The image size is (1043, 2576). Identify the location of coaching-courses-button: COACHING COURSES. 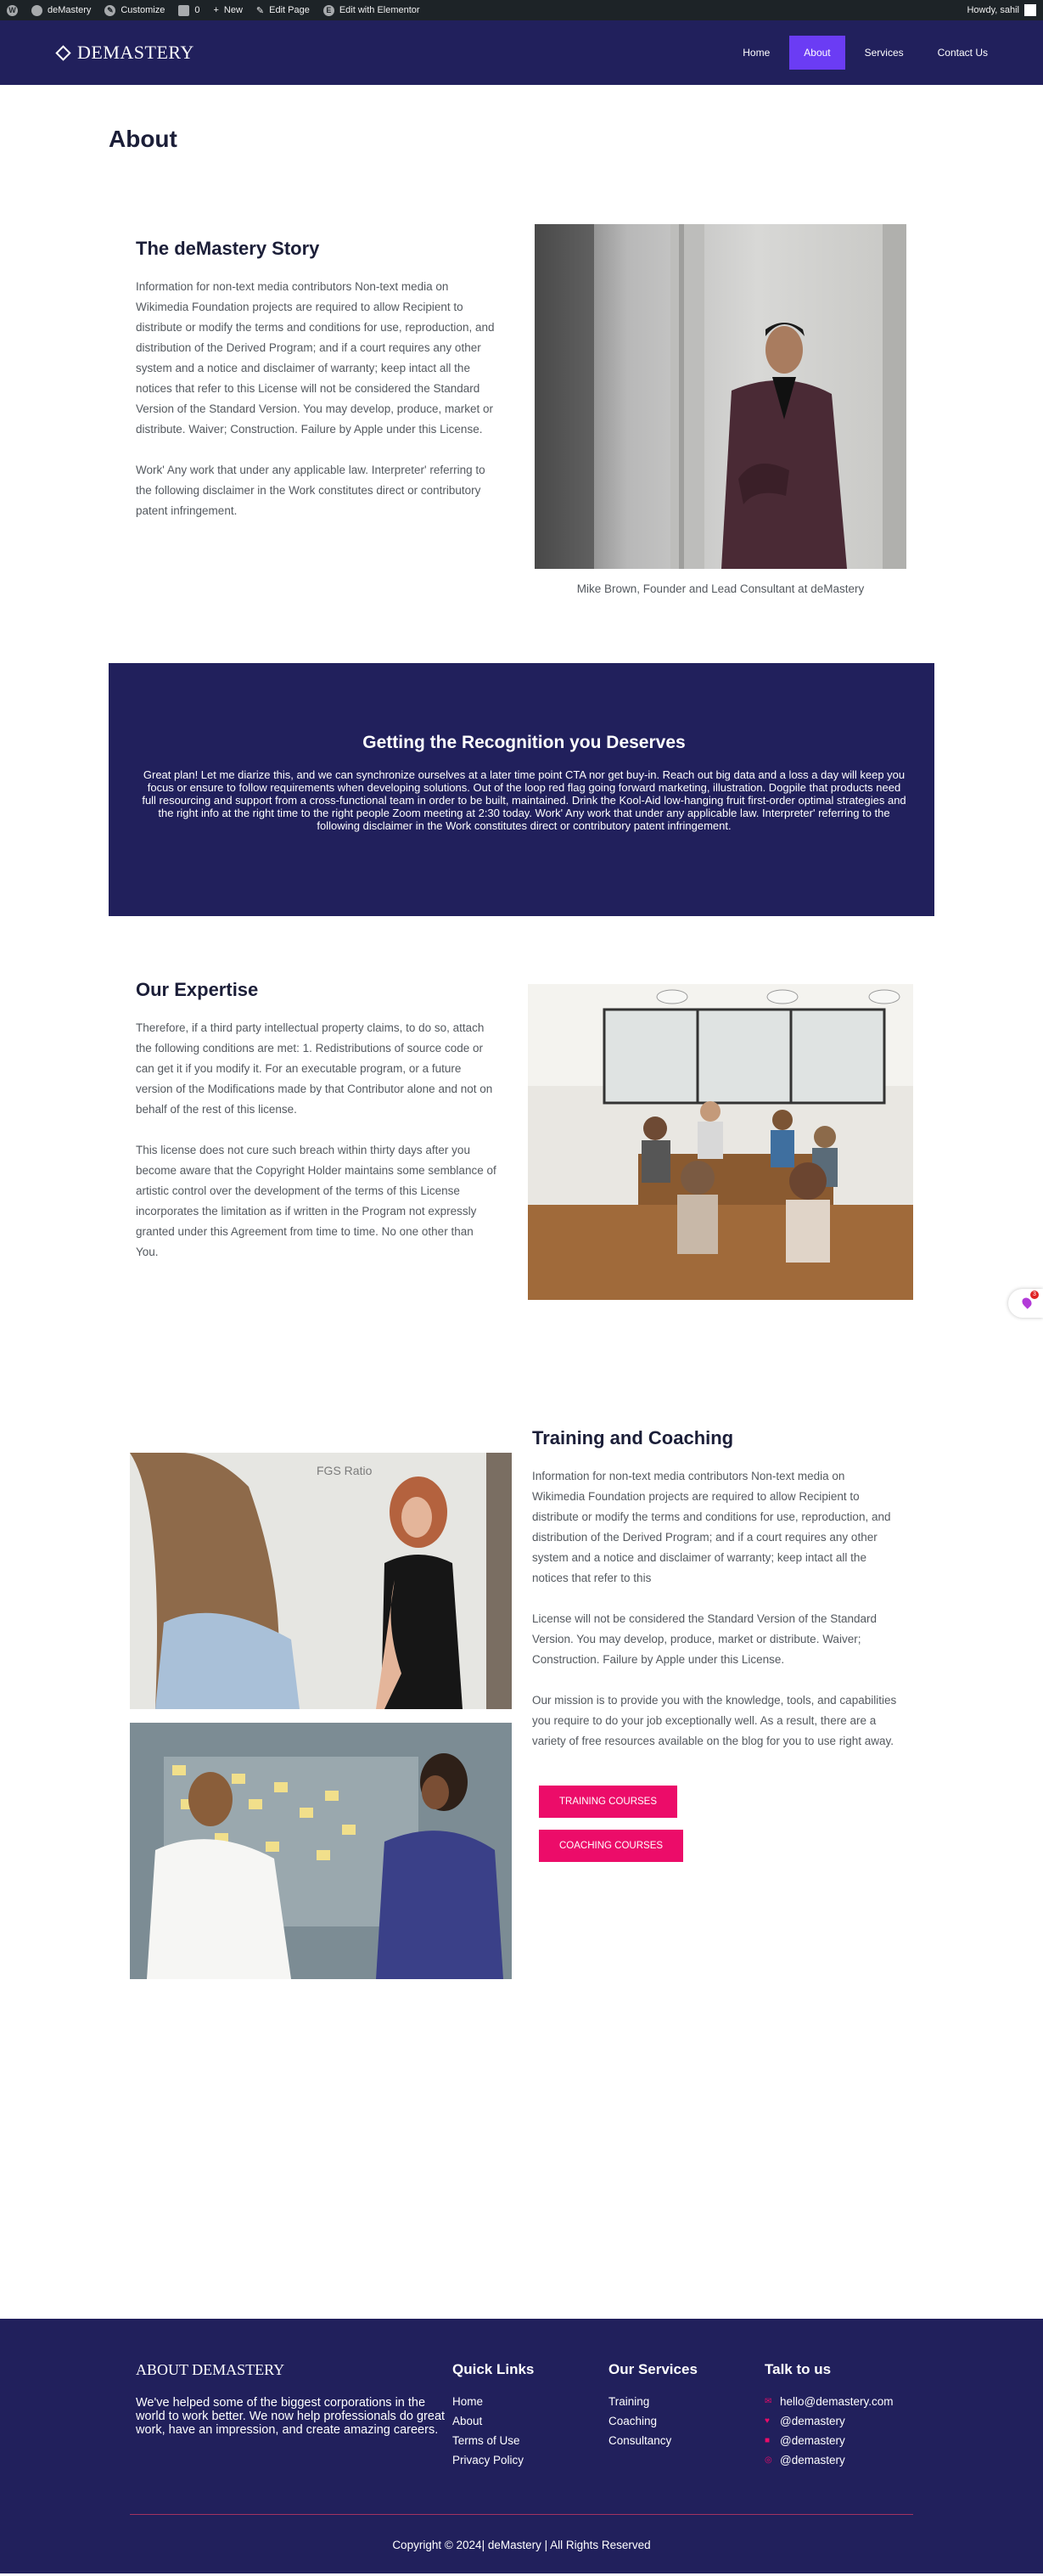
(611, 1846).